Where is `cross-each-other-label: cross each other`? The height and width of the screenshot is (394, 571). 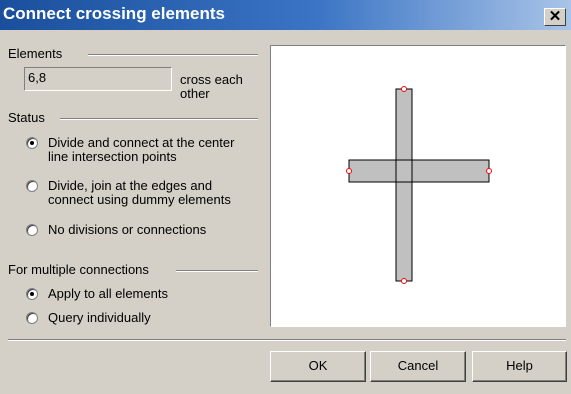 cross-each-other-label: cross each other is located at coordinates (220, 87).